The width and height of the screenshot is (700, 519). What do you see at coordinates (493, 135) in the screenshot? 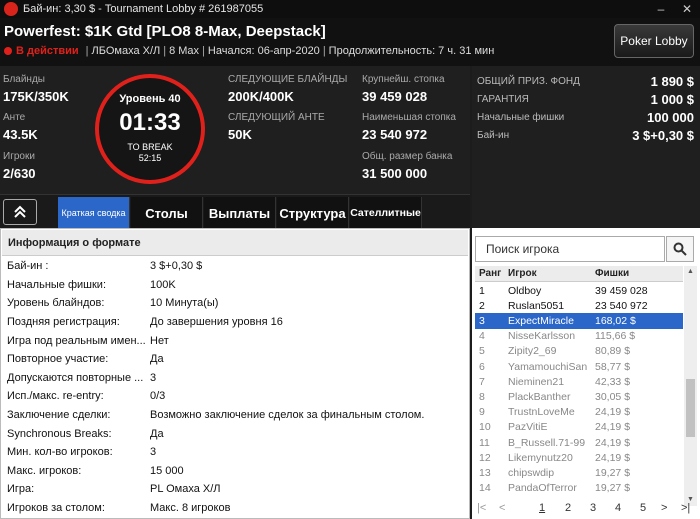
I see `buyin-label: Бай-ин` at bounding box center [493, 135].